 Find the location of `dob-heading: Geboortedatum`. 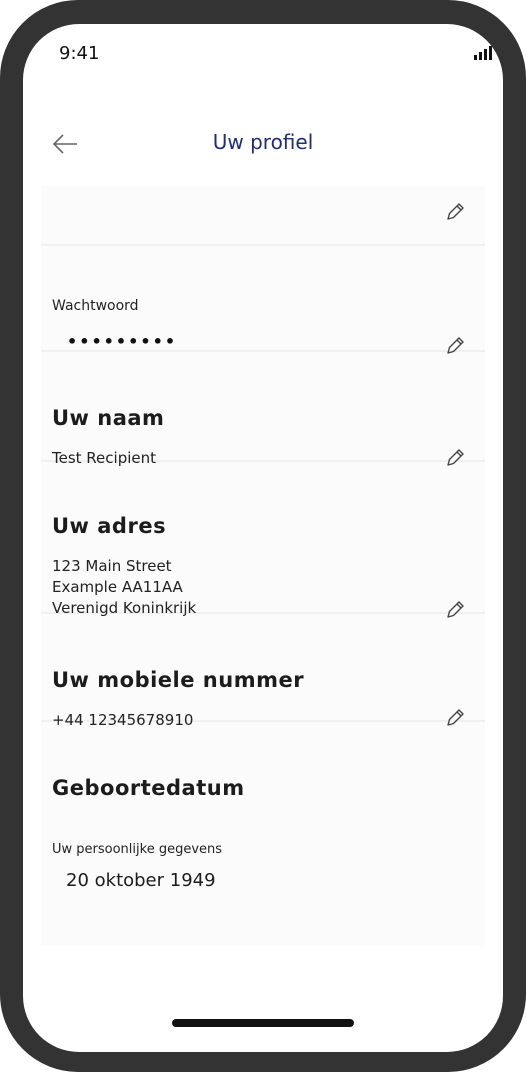

dob-heading: Geboortedatum is located at coordinates (148, 788).